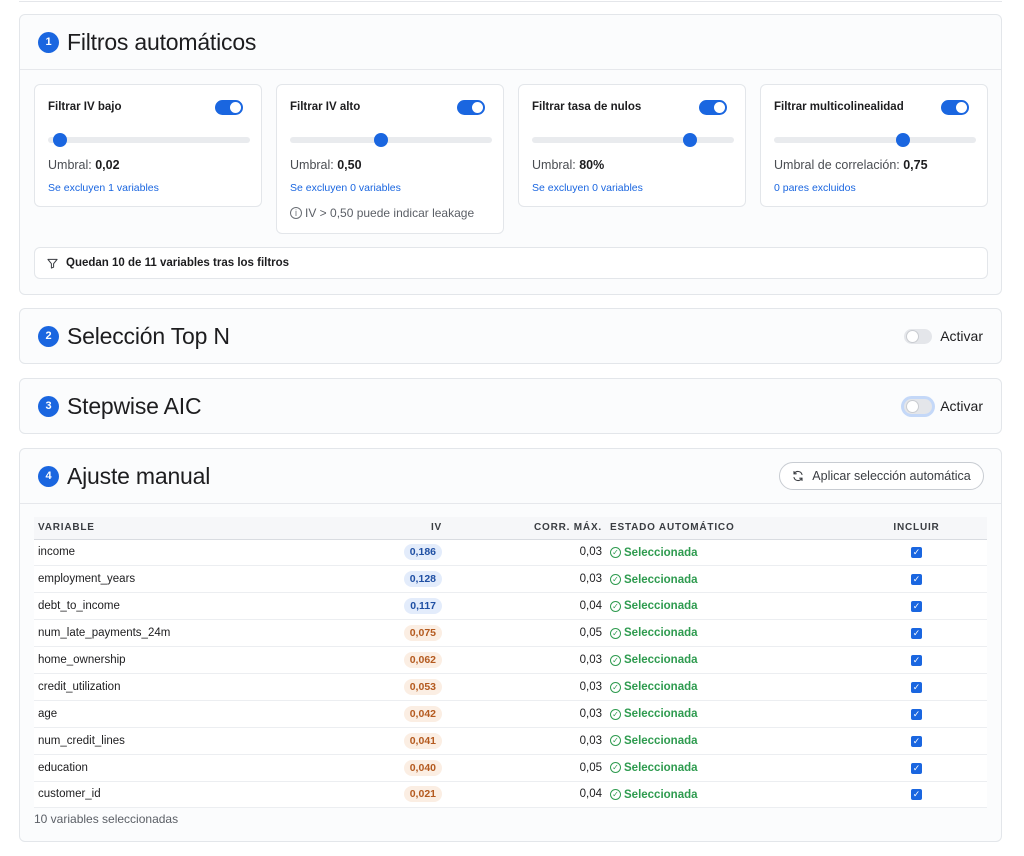  Describe the element at coordinates (875, 140) in the screenshot. I see `filter-multicollinearity-slider` at that location.